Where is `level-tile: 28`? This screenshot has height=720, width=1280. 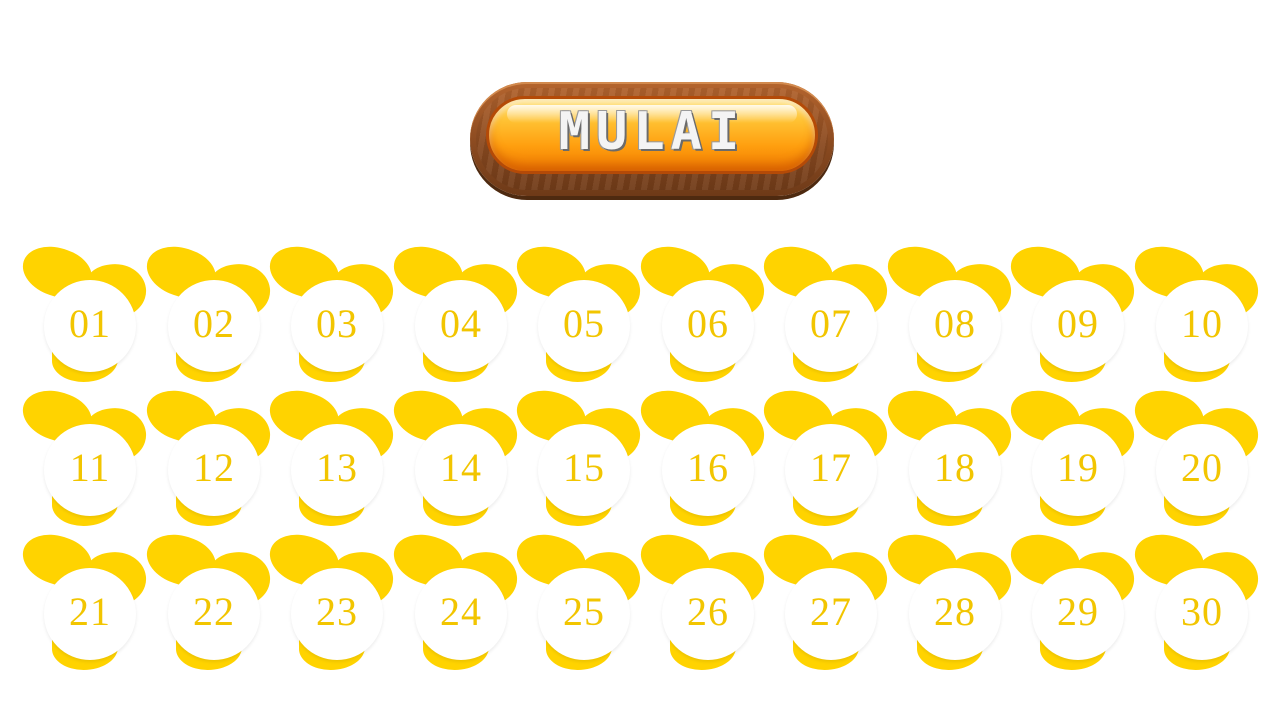
level-tile: 28 is located at coordinates (948, 602).